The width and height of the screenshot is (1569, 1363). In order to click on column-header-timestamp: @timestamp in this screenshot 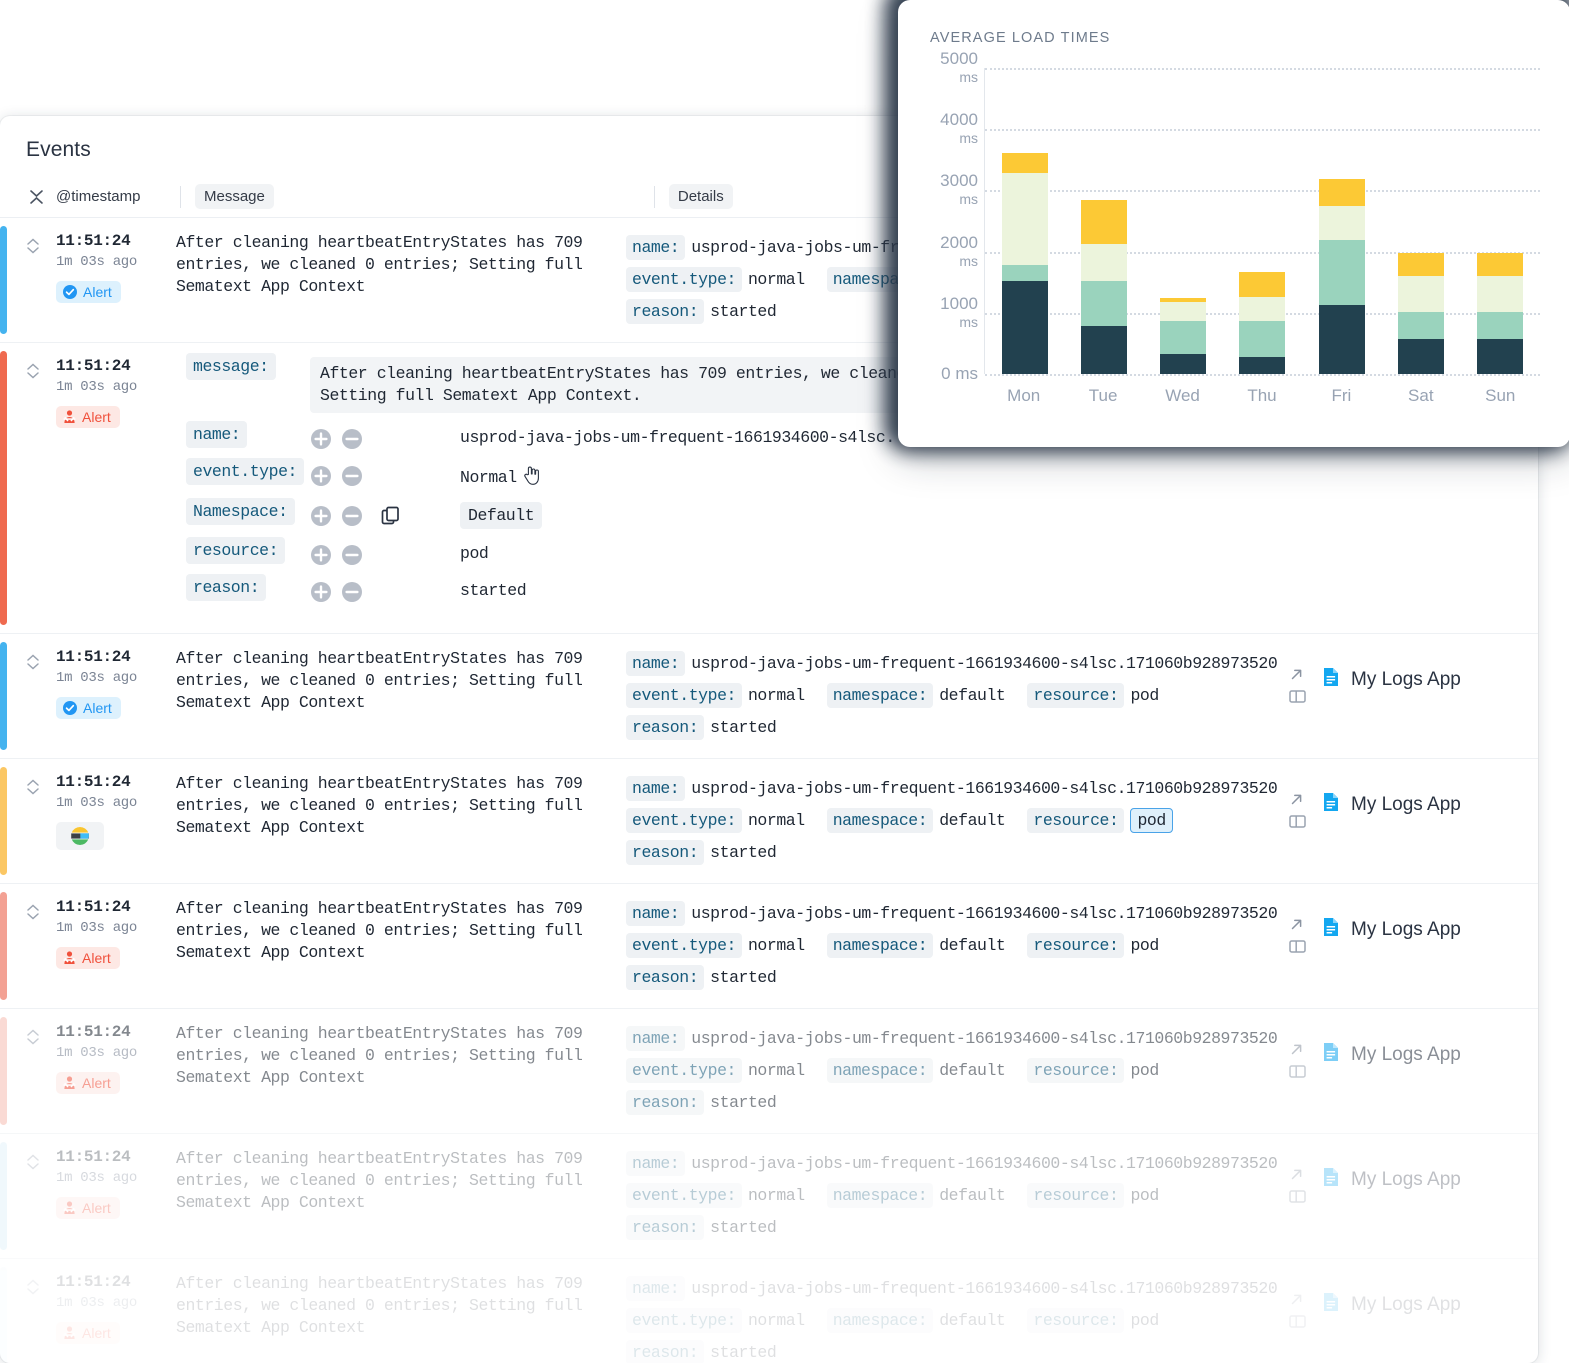, I will do `click(117, 196)`.